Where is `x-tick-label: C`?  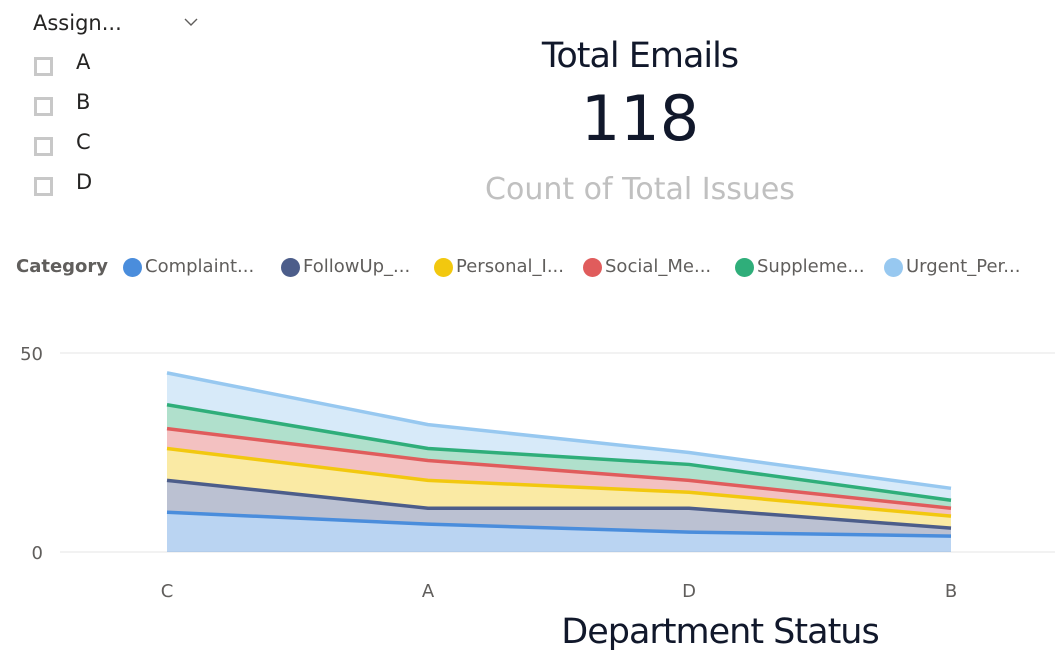
x-tick-label: C is located at coordinates (167, 591).